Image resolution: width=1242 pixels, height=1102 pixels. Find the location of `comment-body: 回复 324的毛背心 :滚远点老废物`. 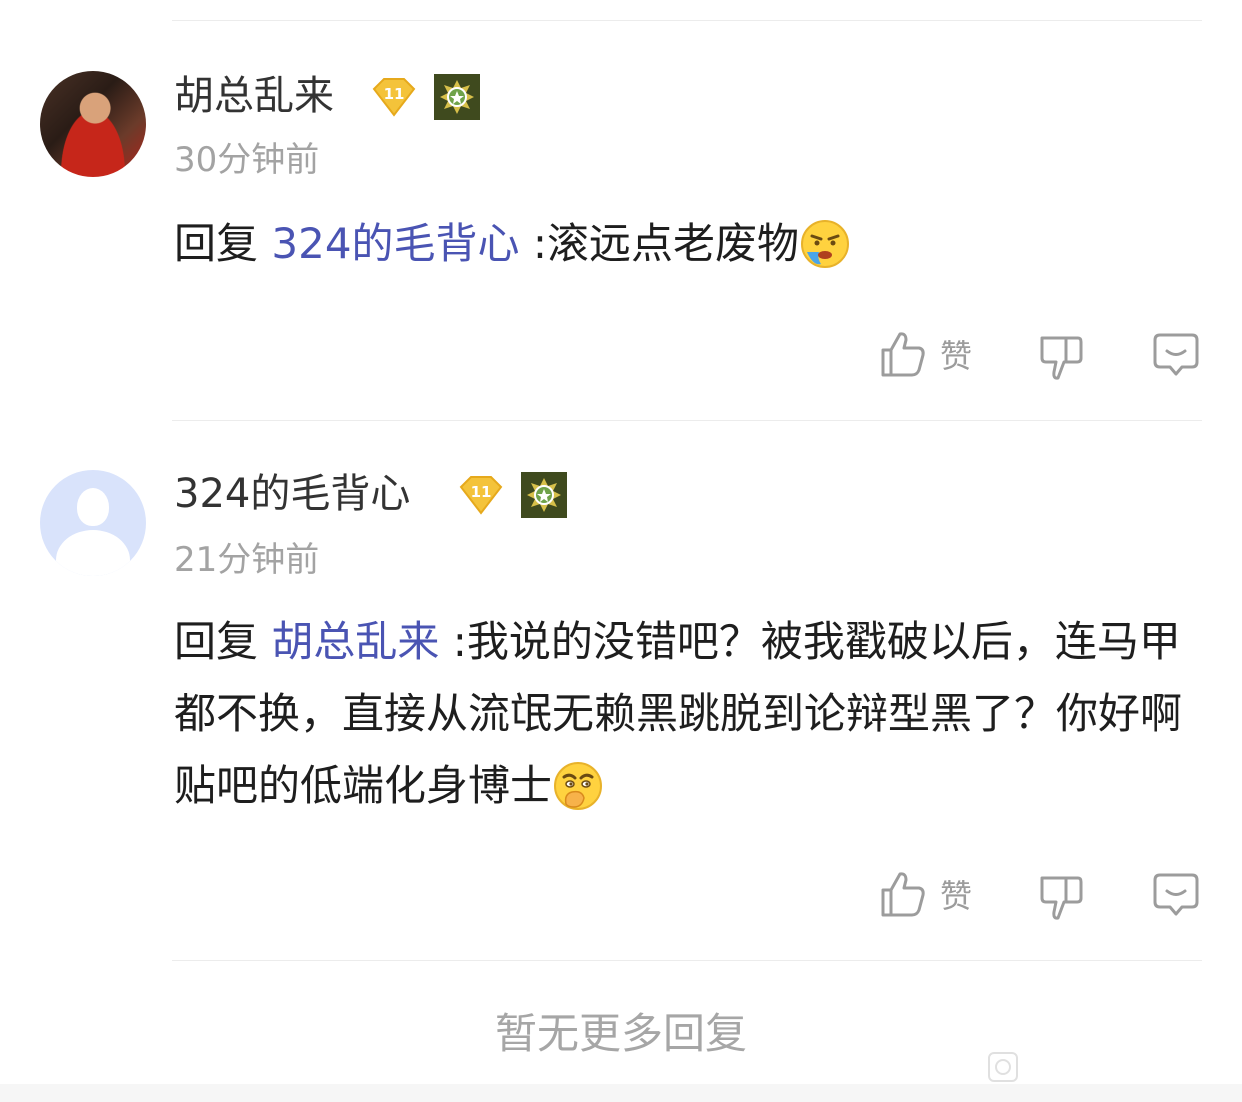

comment-body: 回复 324的毛背心 :滚远点老废物 is located at coordinates (689, 244).